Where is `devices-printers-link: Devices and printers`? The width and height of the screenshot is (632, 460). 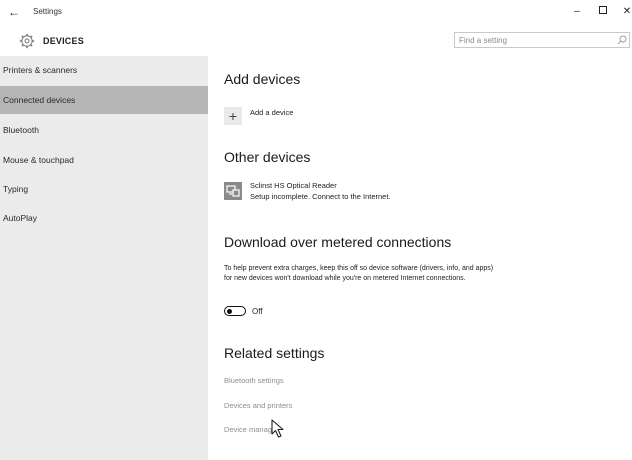 devices-printers-link: Devices and printers is located at coordinates (258, 405).